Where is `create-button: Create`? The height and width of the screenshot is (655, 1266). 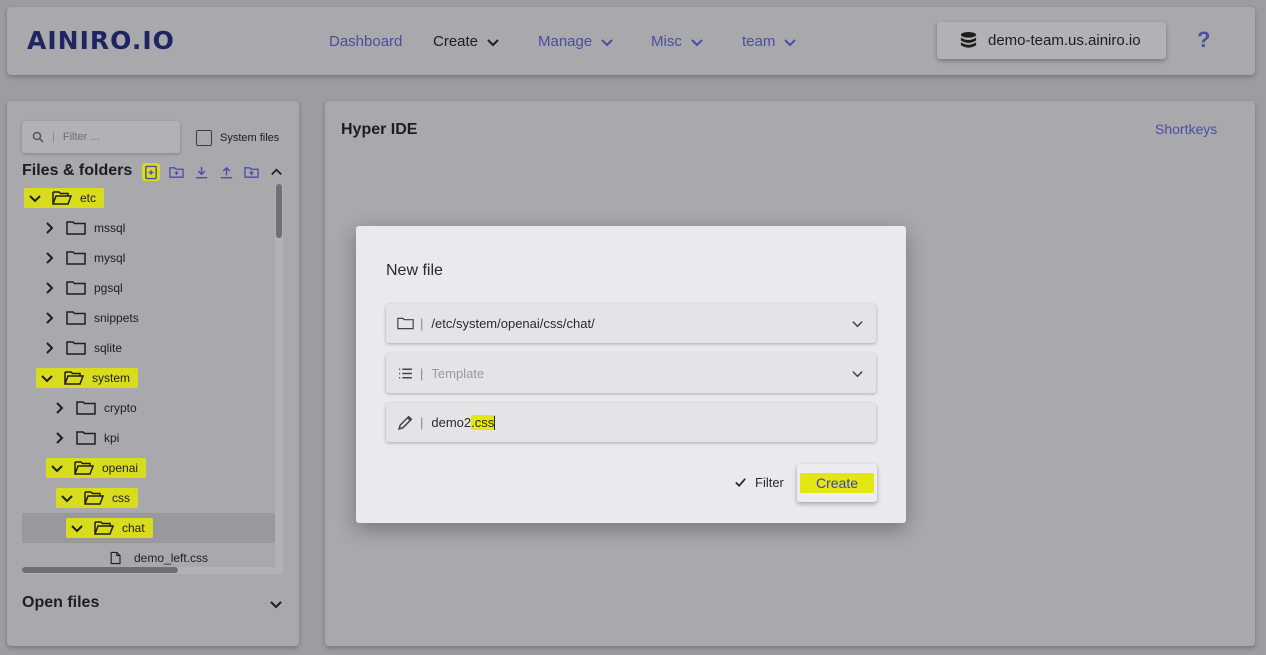 create-button: Create is located at coordinates (837, 483).